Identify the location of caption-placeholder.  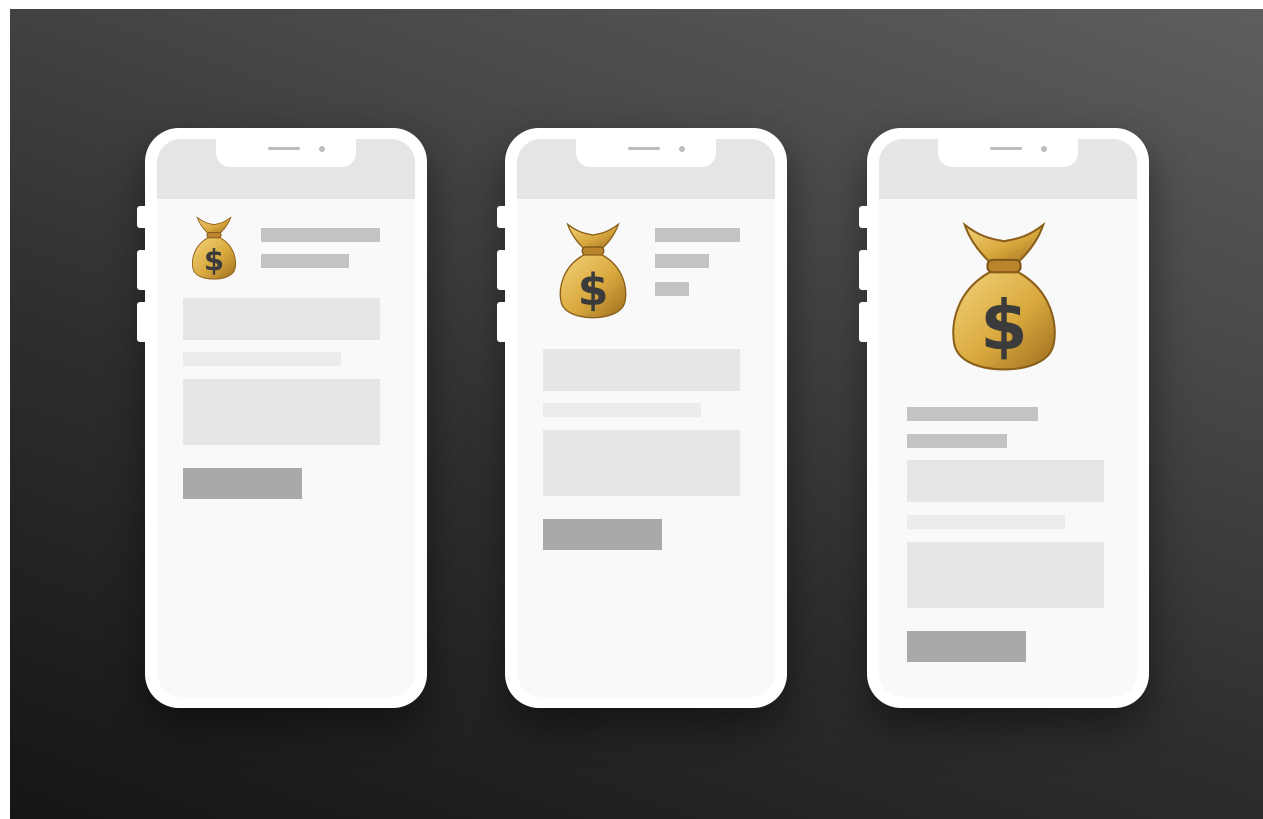
(672, 289).